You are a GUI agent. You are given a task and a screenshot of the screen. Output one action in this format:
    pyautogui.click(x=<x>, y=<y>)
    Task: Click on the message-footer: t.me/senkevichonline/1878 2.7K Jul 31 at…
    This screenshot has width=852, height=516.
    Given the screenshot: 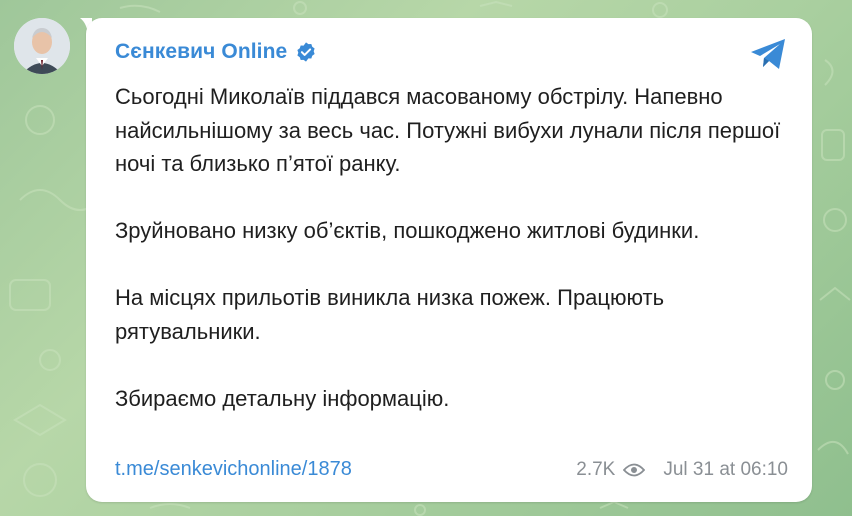 What is the action you would take?
    pyautogui.click(x=451, y=469)
    